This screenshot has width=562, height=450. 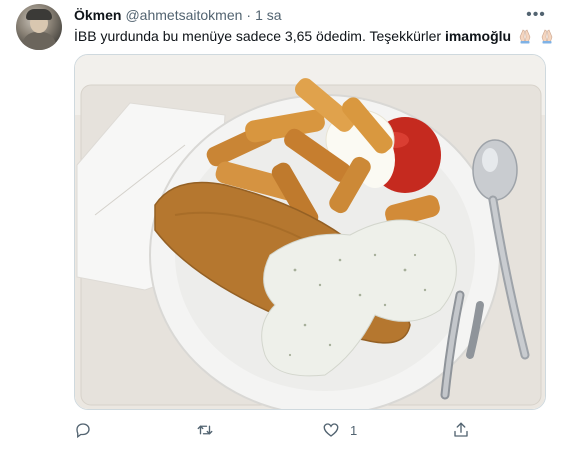 What do you see at coordinates (339, 430) in the screenshot?
I see `like-button: 1` at bounding box center [339, 430].